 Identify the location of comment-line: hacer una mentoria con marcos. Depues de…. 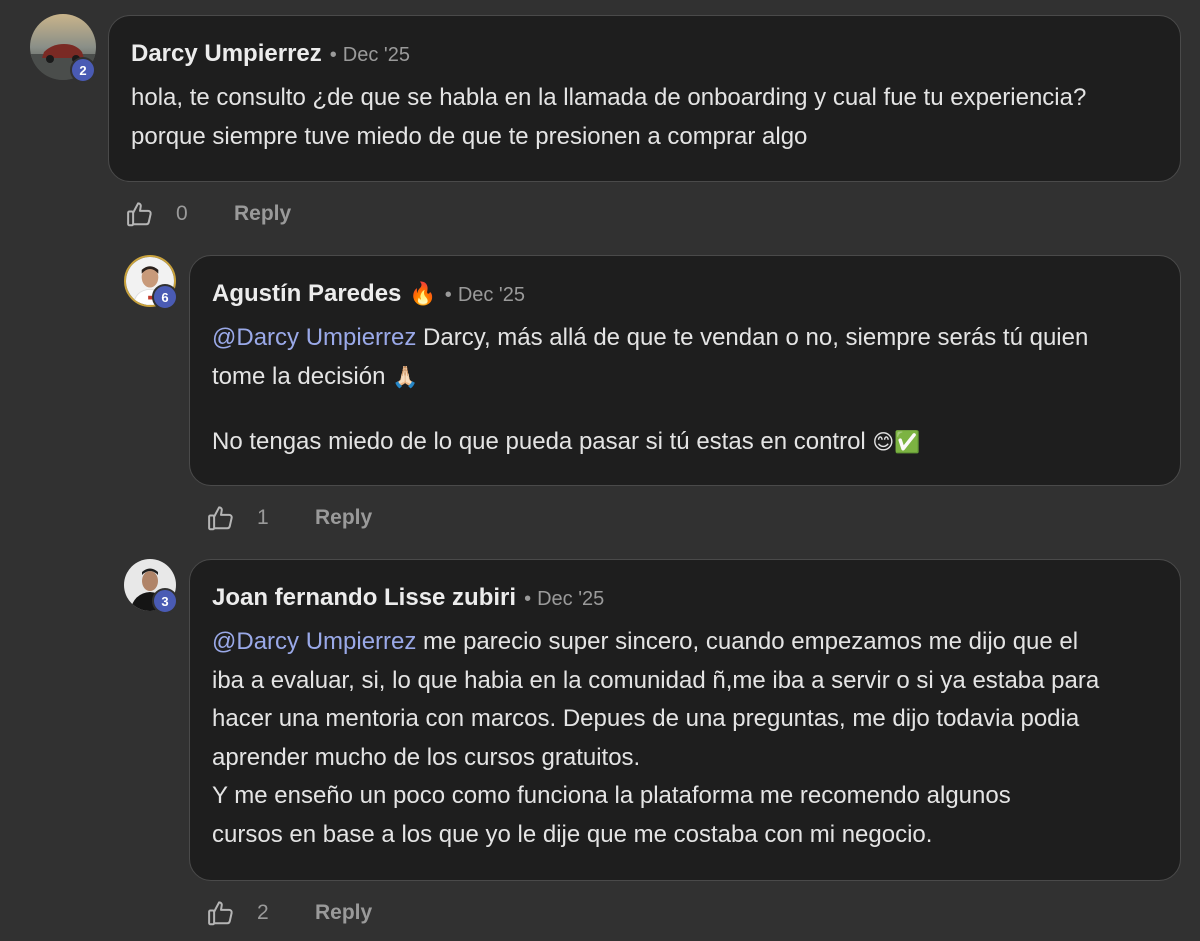
(646, 718).